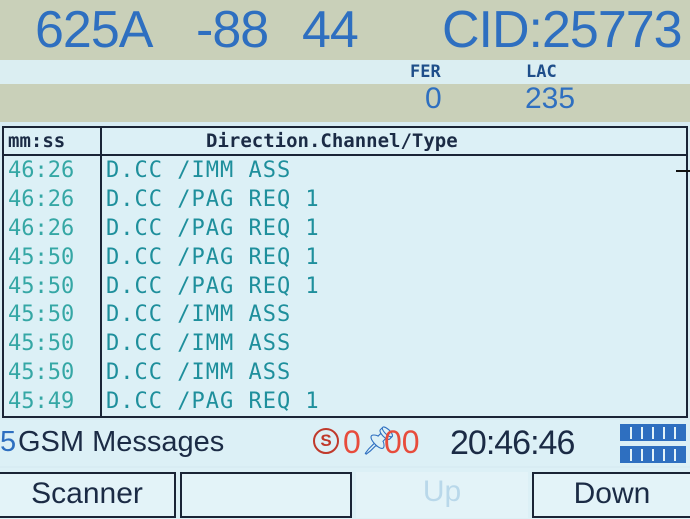 The height and width of the screenshot is (519, 690). Describe the element at coordinates (442, 495) in the screenshot. I see `up-softkey: Up` at that location.